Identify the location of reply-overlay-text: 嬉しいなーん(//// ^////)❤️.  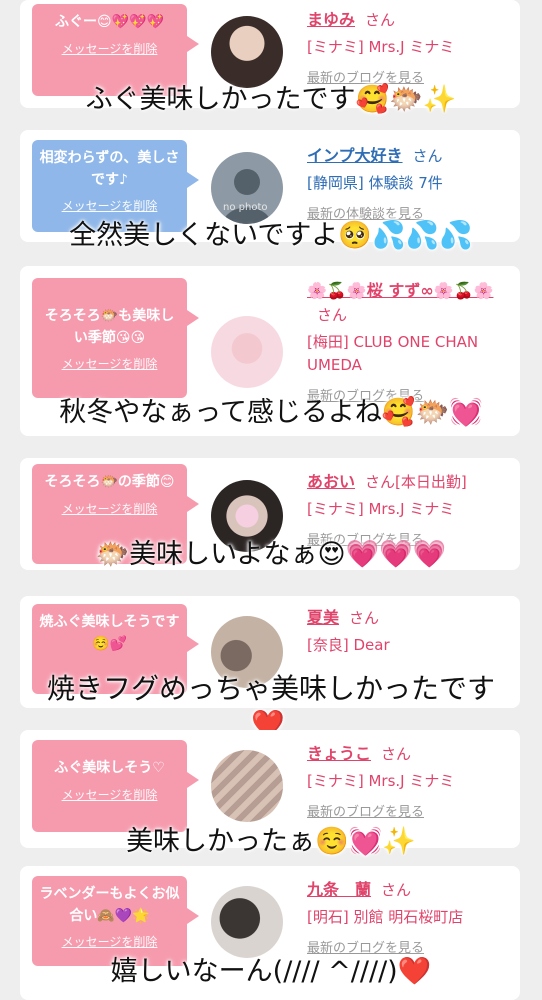
(271, 971).